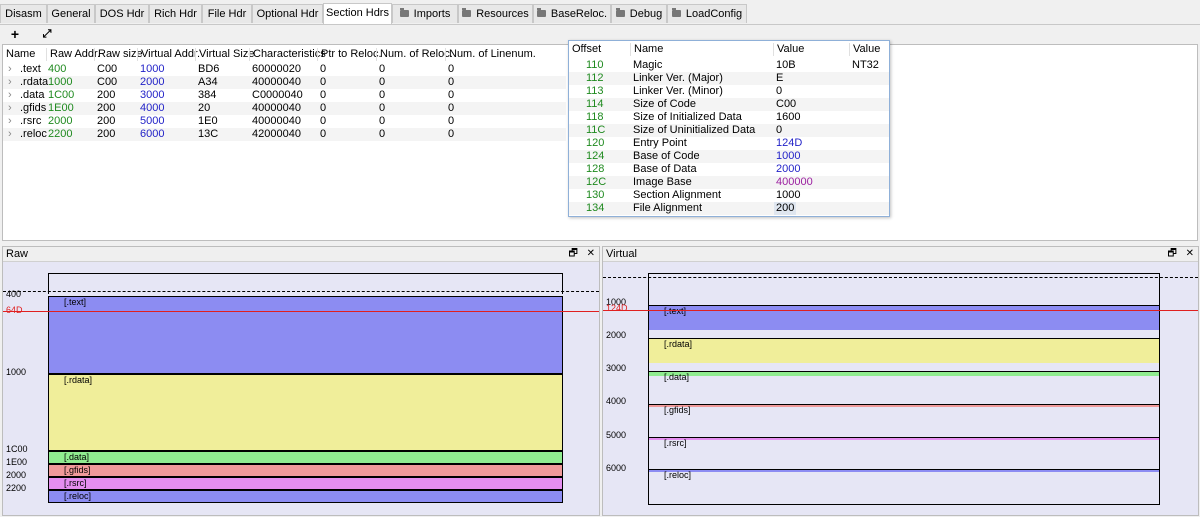 The image size is (1200, 517). I want to click on popup-row: 130 Section Alignment 1000, so click(729, 195).